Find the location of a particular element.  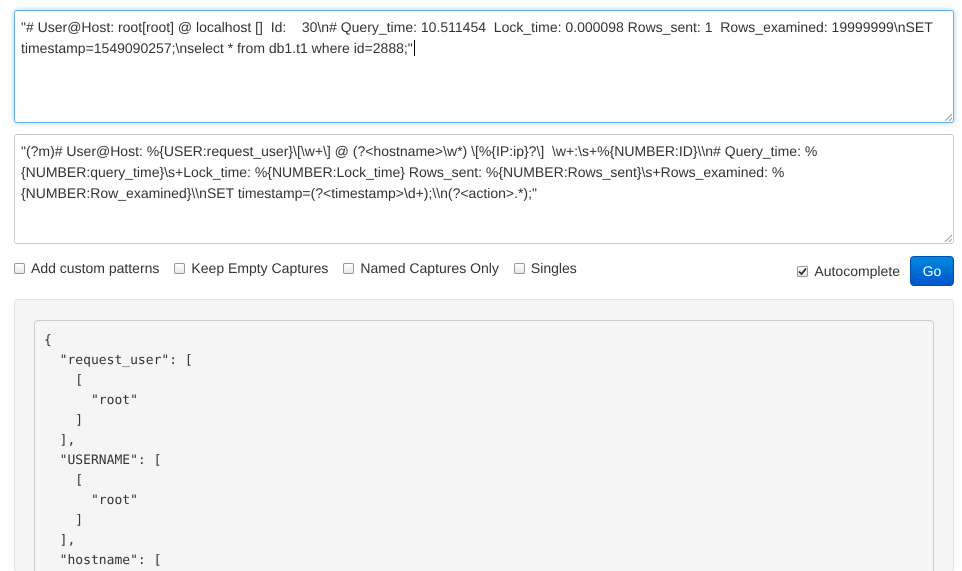

checkbox-label: Singles is located at coordinates (553, 268).